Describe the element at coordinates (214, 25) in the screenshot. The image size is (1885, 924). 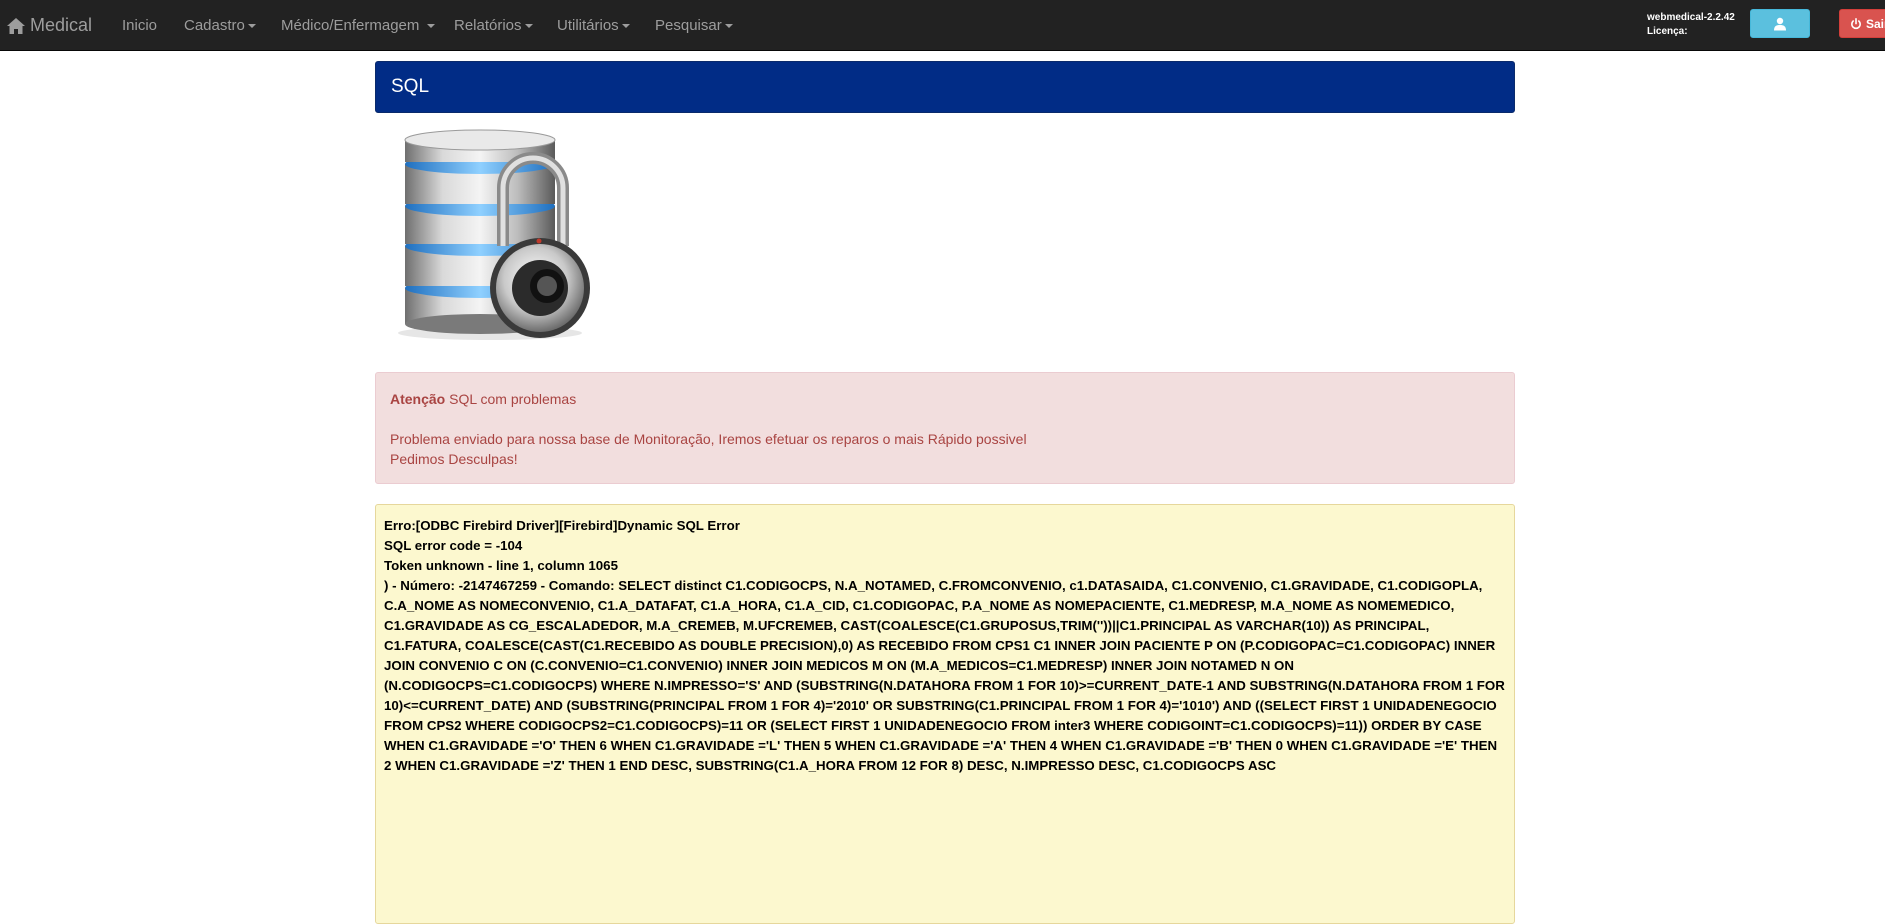
I see `nav-cadastro-label: Cadastro` at that location.